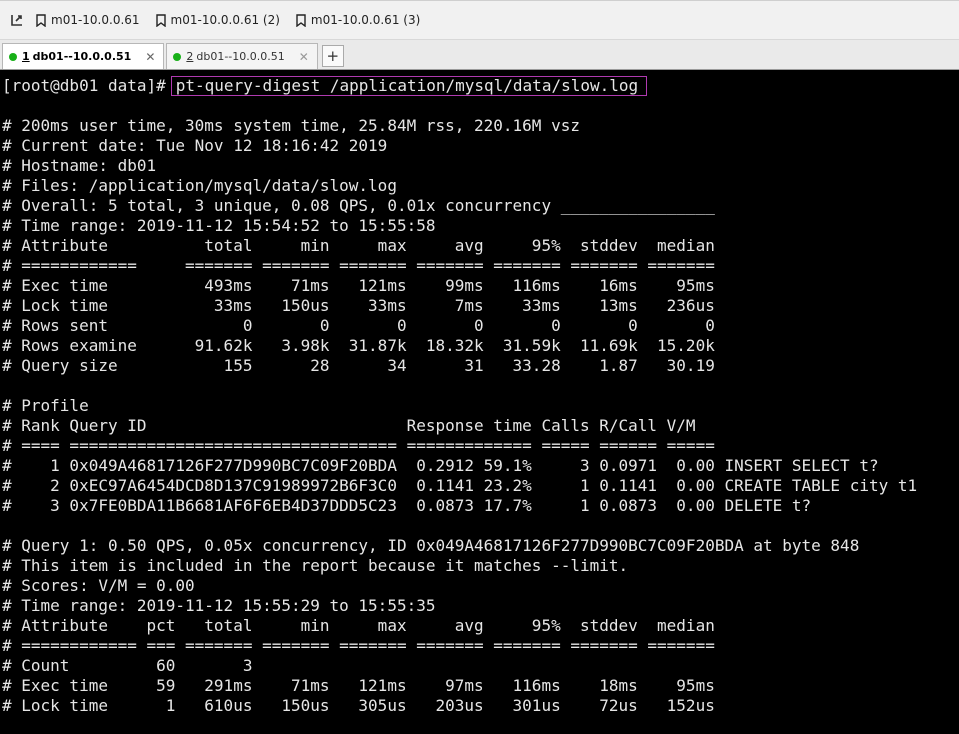 This screenshot has width=959, height=734. I want to click on bookmark-item: m01-10.0.0.61 (3), so click(358, 20).